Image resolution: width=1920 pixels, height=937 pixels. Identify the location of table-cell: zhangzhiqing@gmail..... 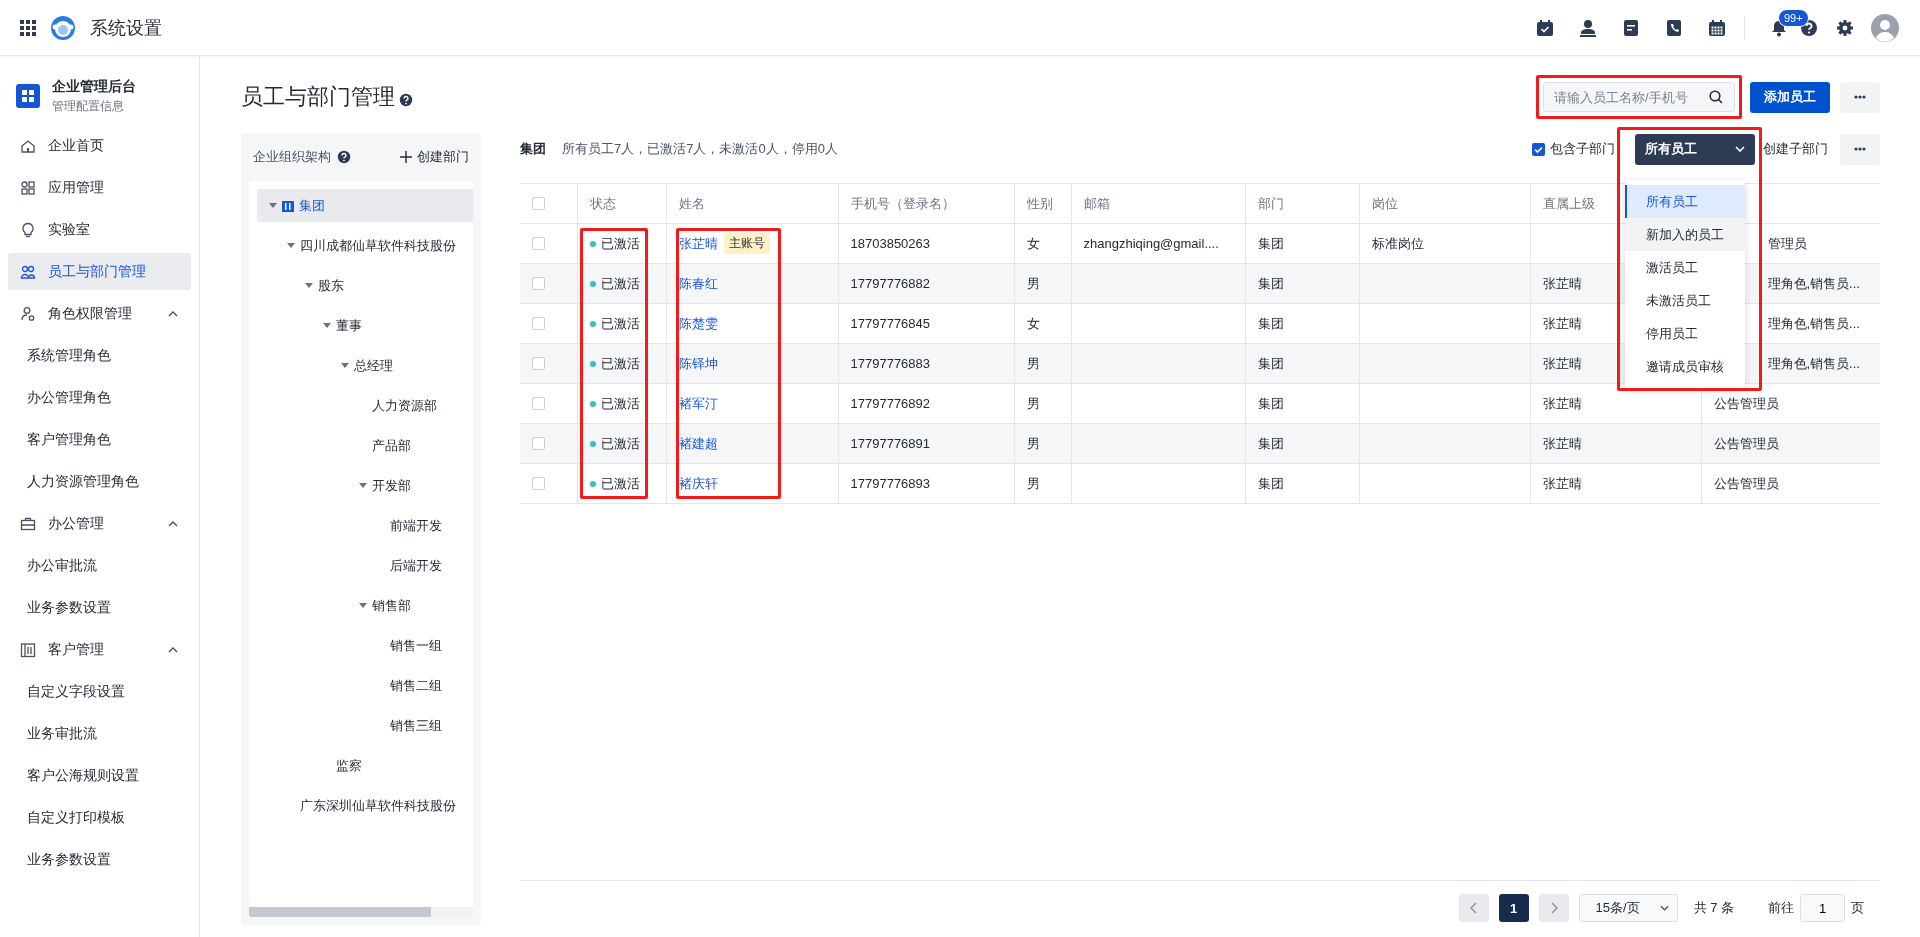
(1158, 243).